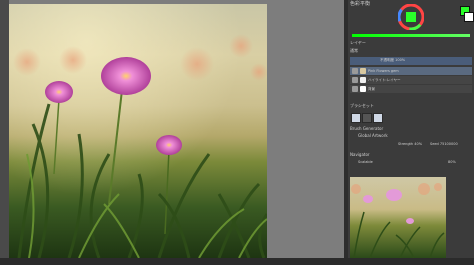  What do you see at coordinates (356, 118) in the screenshot?
I see `brush-tool-button` at bounding box center [356, 118].